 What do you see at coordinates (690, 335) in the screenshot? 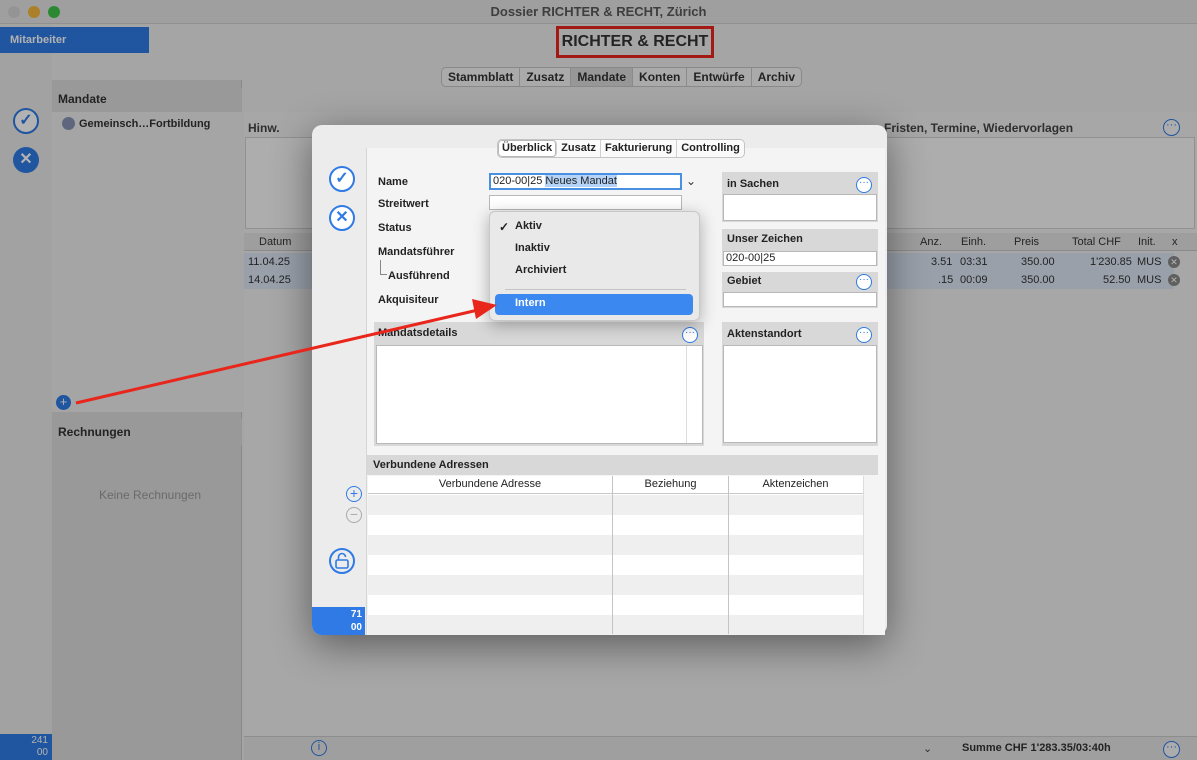
I see `mandatsdetails-more-icon: ···` at bounding box center [690, 335].